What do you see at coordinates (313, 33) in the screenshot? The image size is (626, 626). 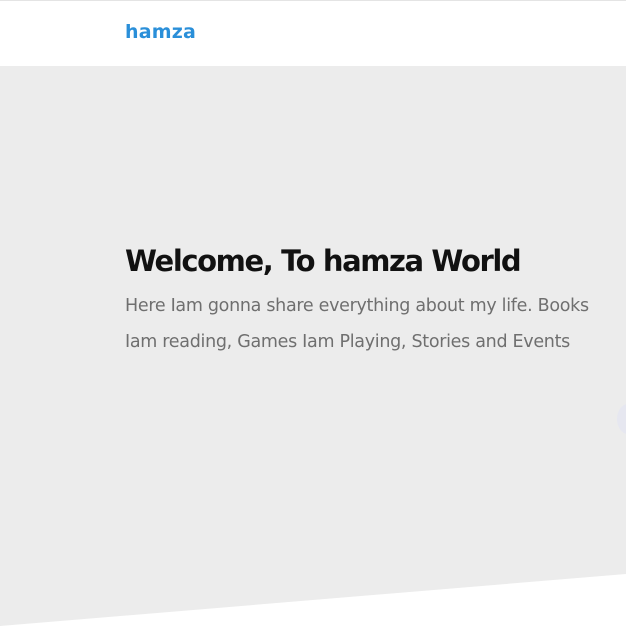 I see `navbar: hamza` at bounding box center [313, 33].